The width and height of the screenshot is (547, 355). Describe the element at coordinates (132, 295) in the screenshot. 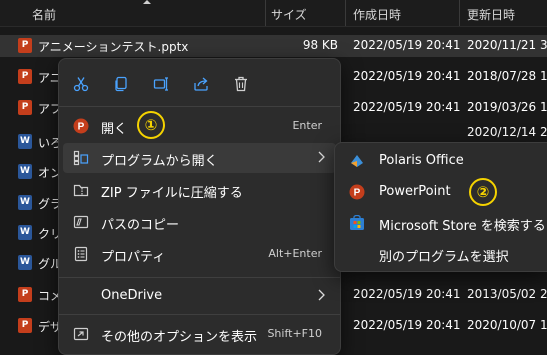

I see `onedrive-label: OneDrive` at that location.